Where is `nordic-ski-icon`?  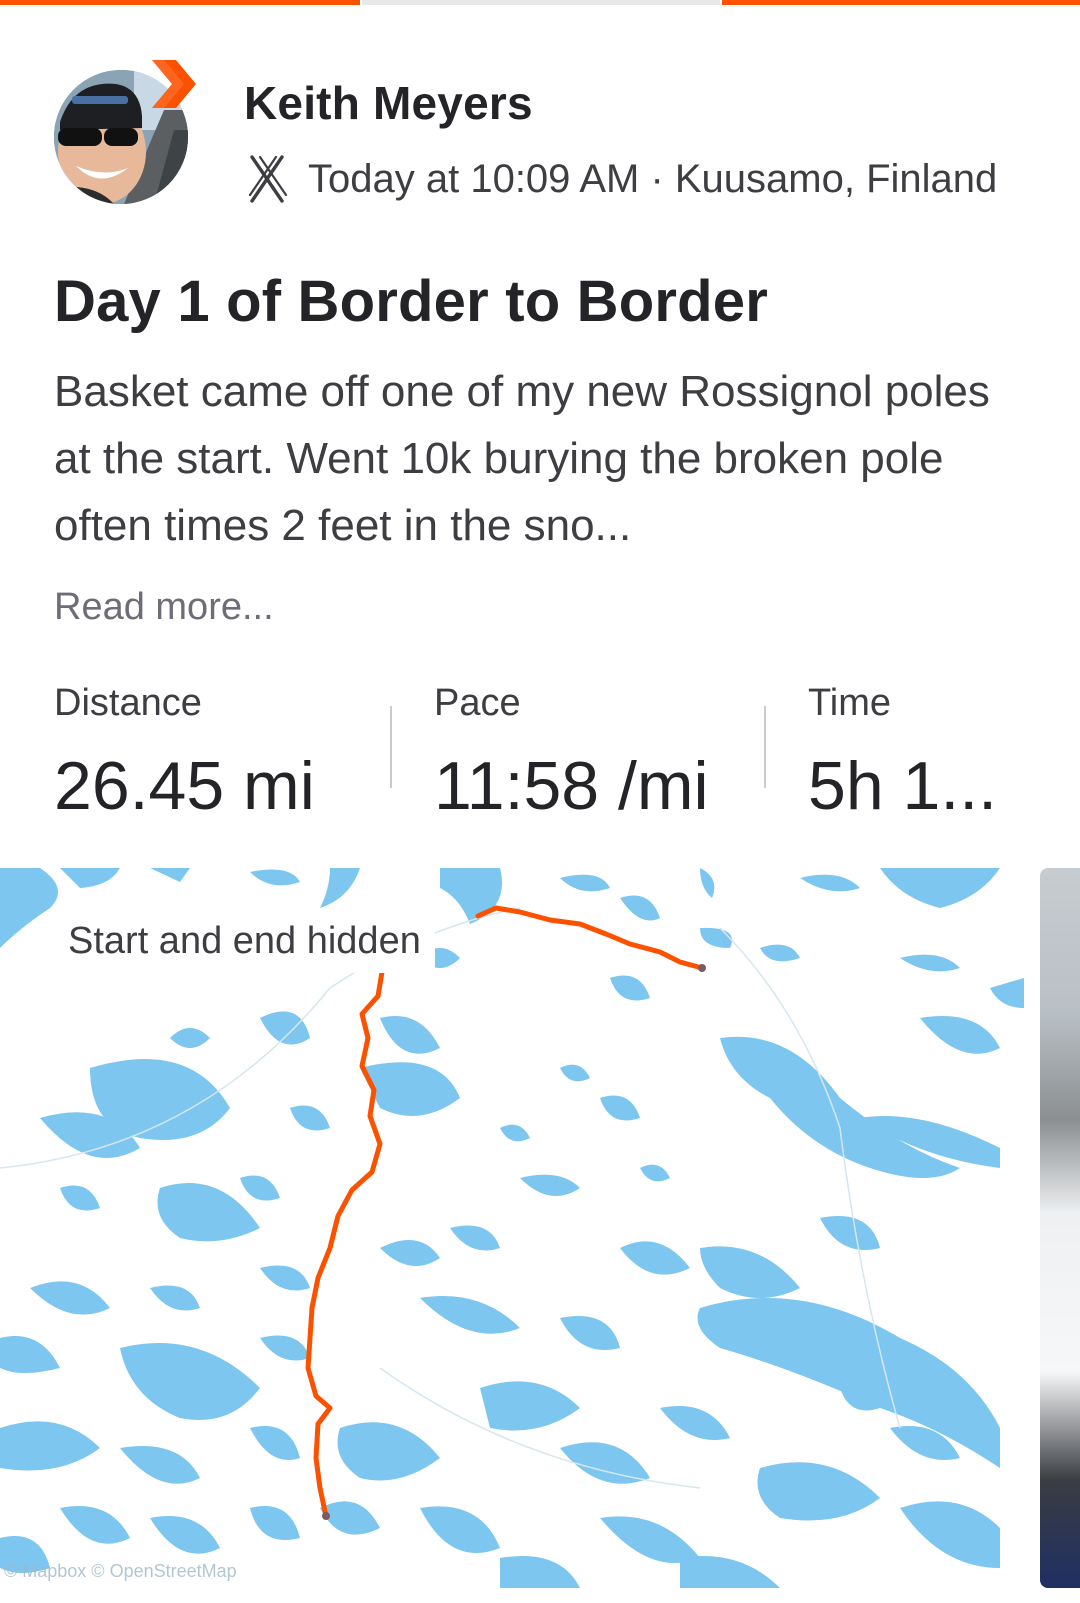
nordic-ski-icon is located at coordinates (268, 179).